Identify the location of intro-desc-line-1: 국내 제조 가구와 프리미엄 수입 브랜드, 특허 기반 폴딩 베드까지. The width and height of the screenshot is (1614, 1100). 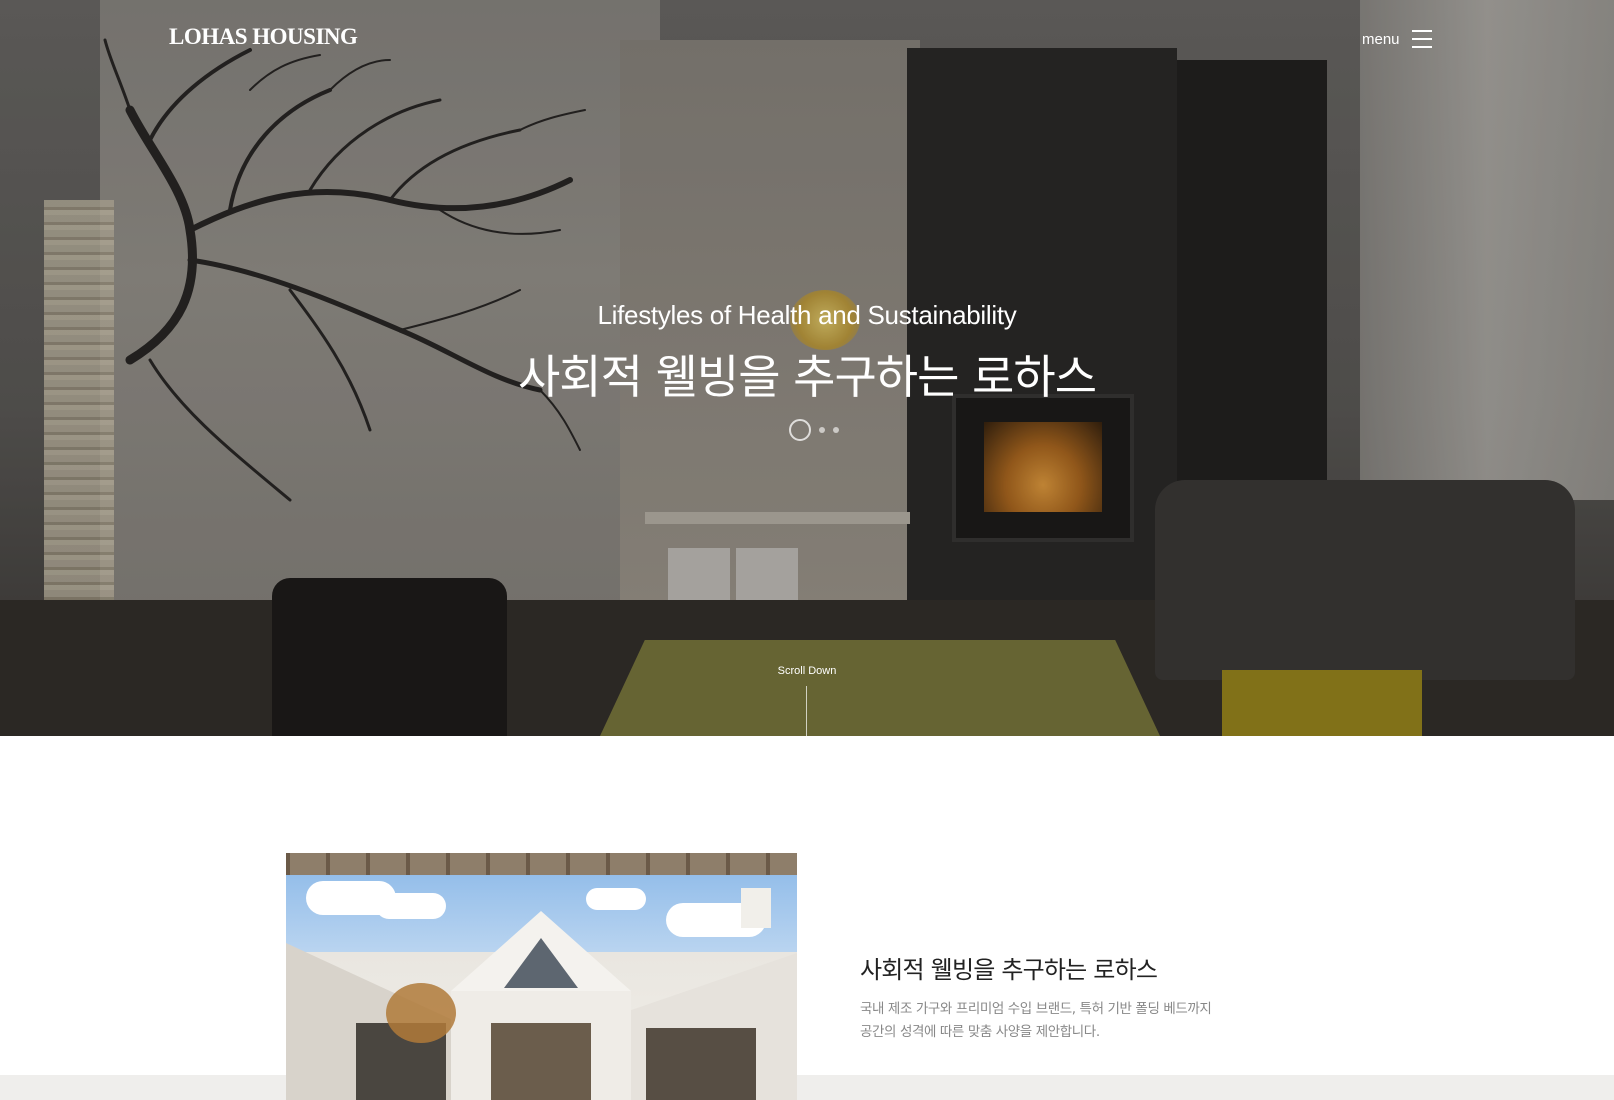
(1036, 1009).